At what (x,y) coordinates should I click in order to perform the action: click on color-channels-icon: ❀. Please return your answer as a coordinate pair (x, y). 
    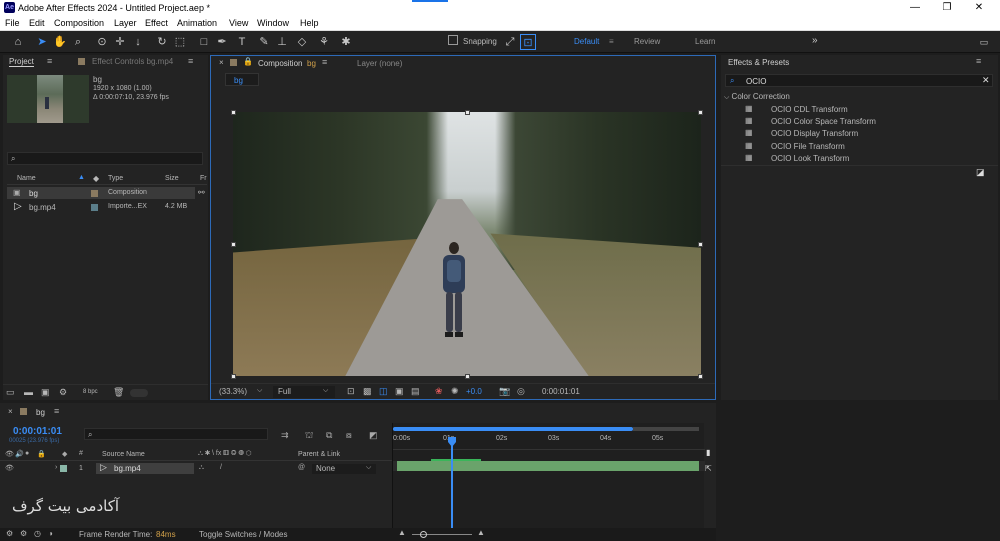
    Looking at the image, I should click on (439, 391).